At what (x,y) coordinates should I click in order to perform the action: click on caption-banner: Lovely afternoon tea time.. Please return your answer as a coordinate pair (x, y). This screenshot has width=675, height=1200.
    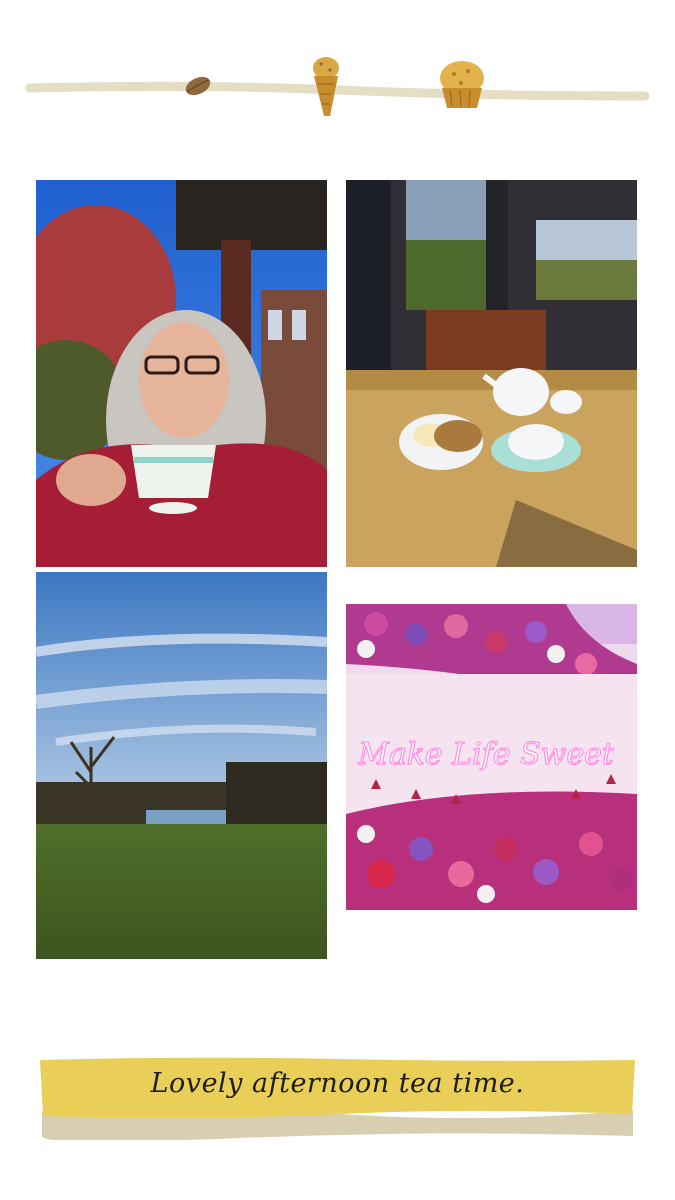
    Looking at the image, I should click on (337, 1098).